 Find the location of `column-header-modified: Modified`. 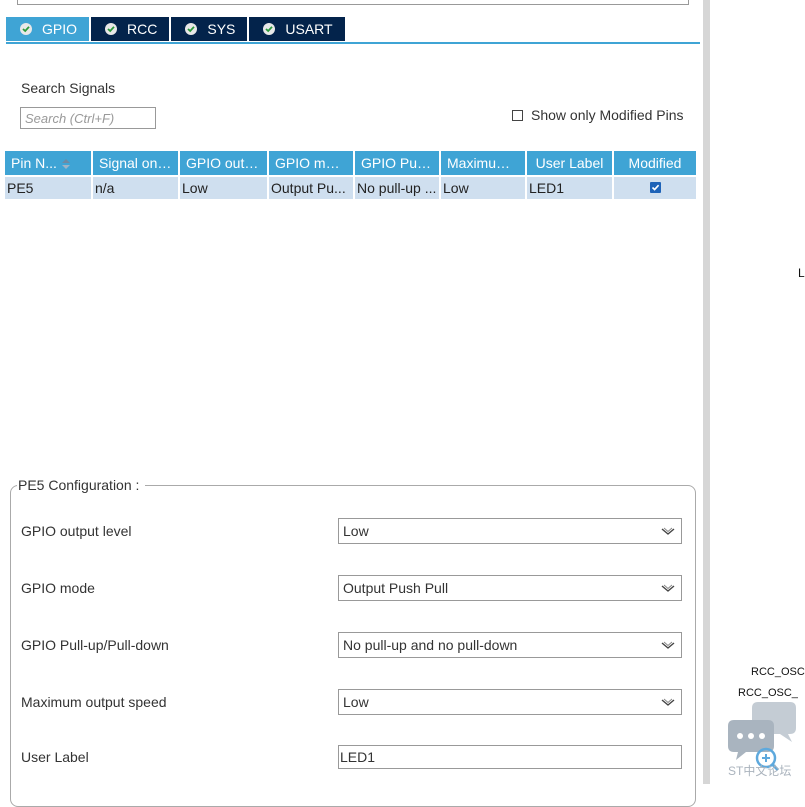

column-header-modified: Modified is located at coordinates (655, 163).